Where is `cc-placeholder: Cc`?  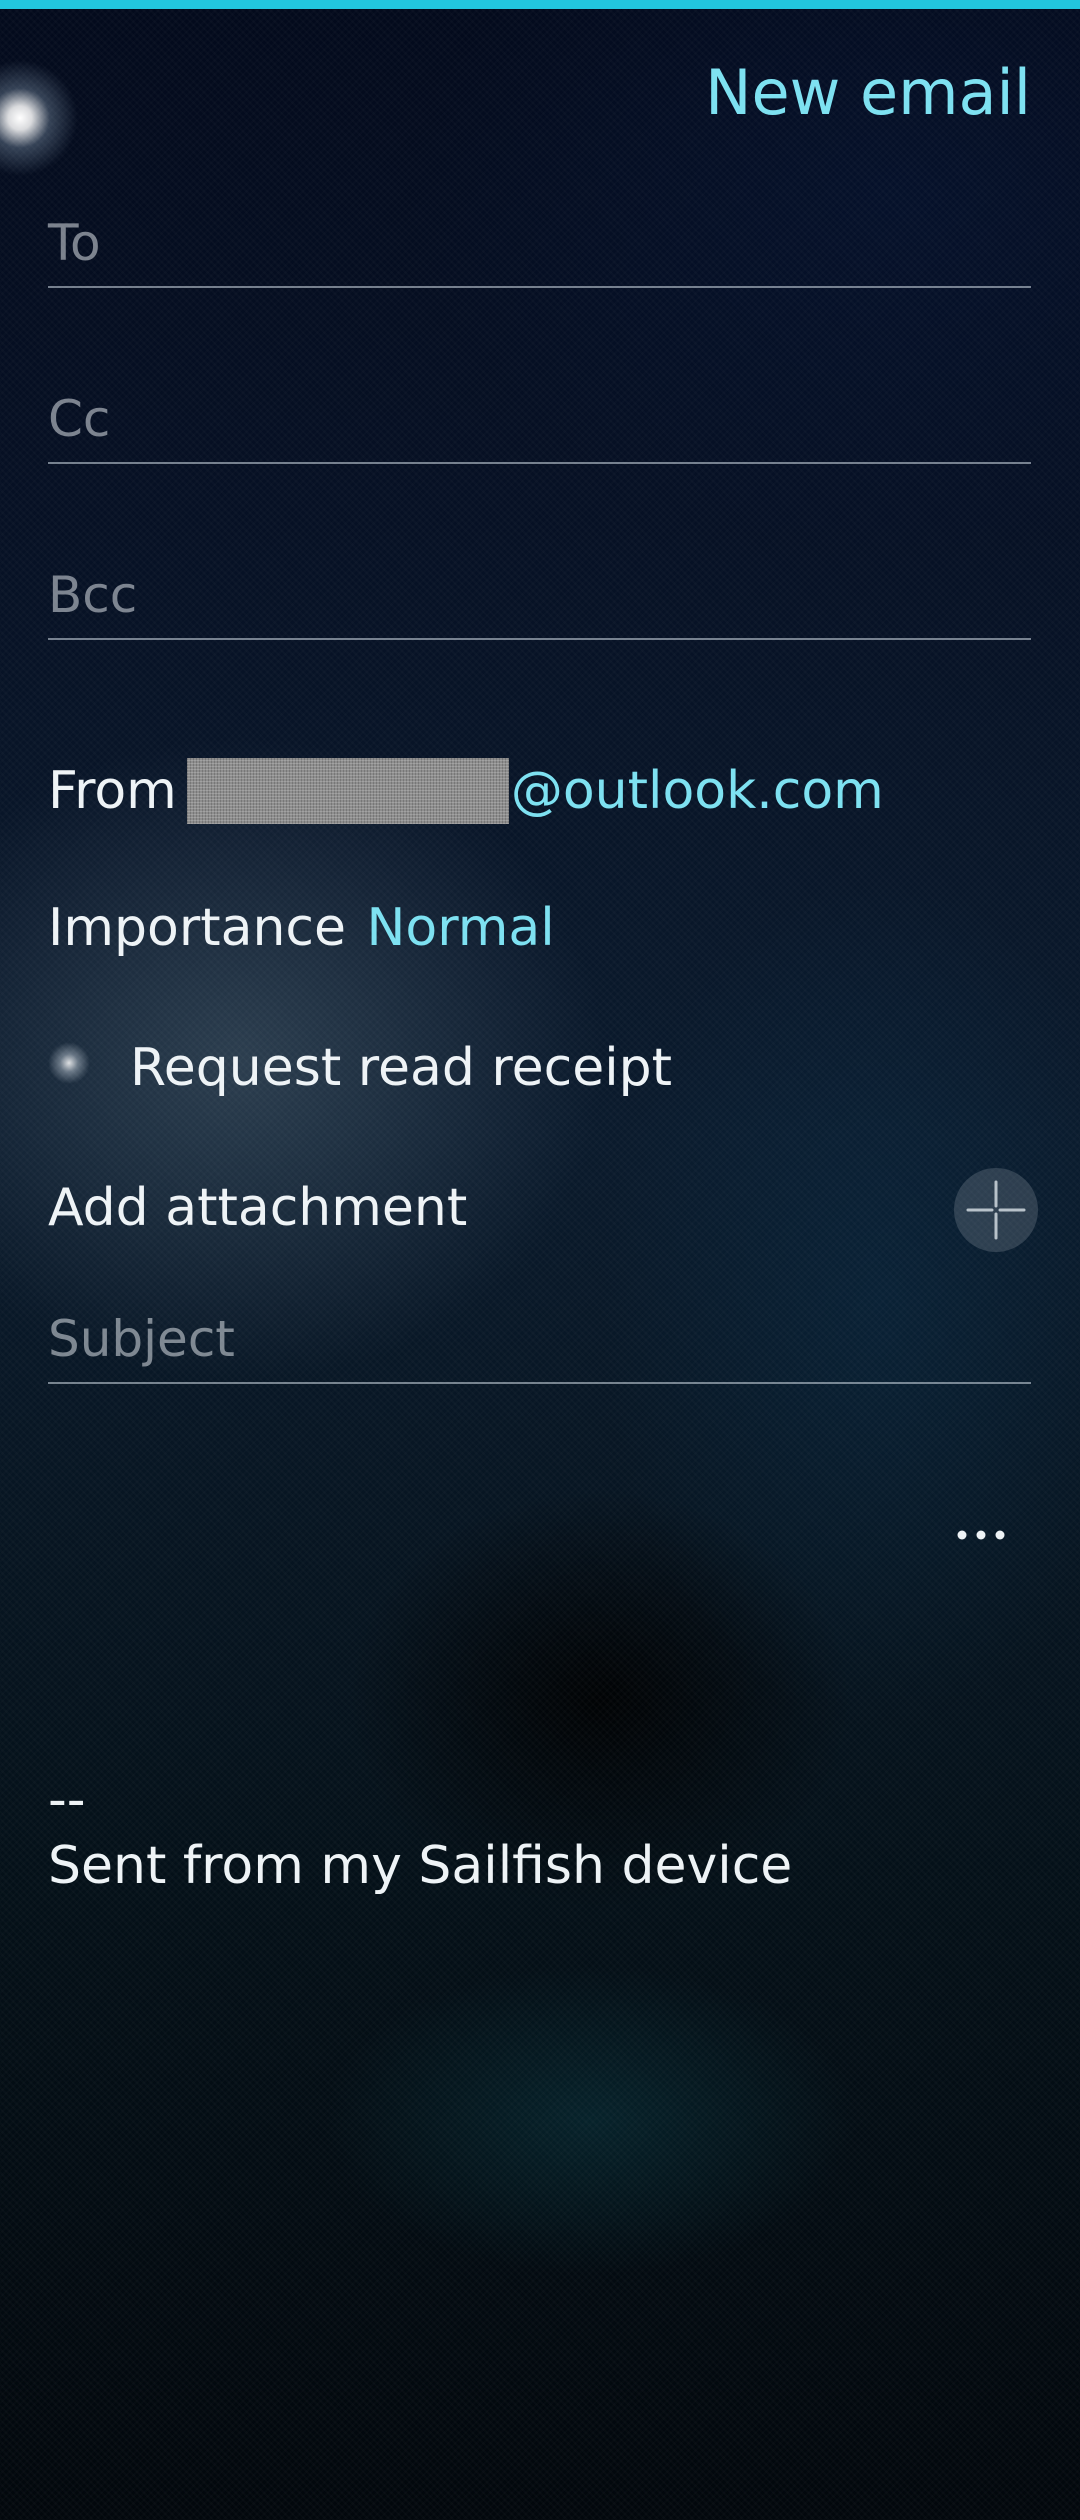
cc-placeholder: Cc is located at coordinates (79, 419).